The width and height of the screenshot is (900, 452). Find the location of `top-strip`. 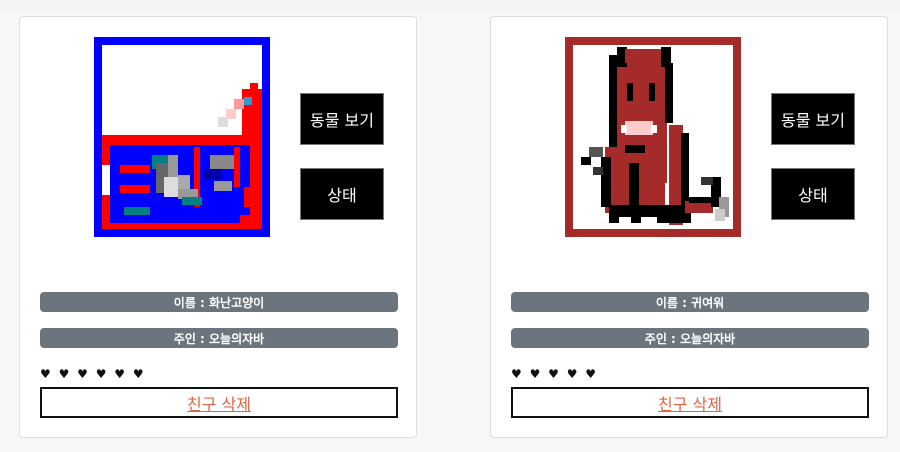

top-strip is located at coordinates (450, 6).